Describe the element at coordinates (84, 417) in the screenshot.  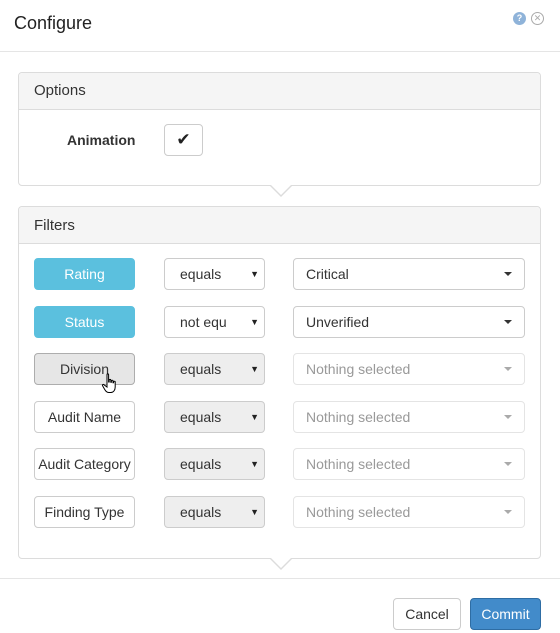
I see `filter-field-button: Audit Name` at that location.